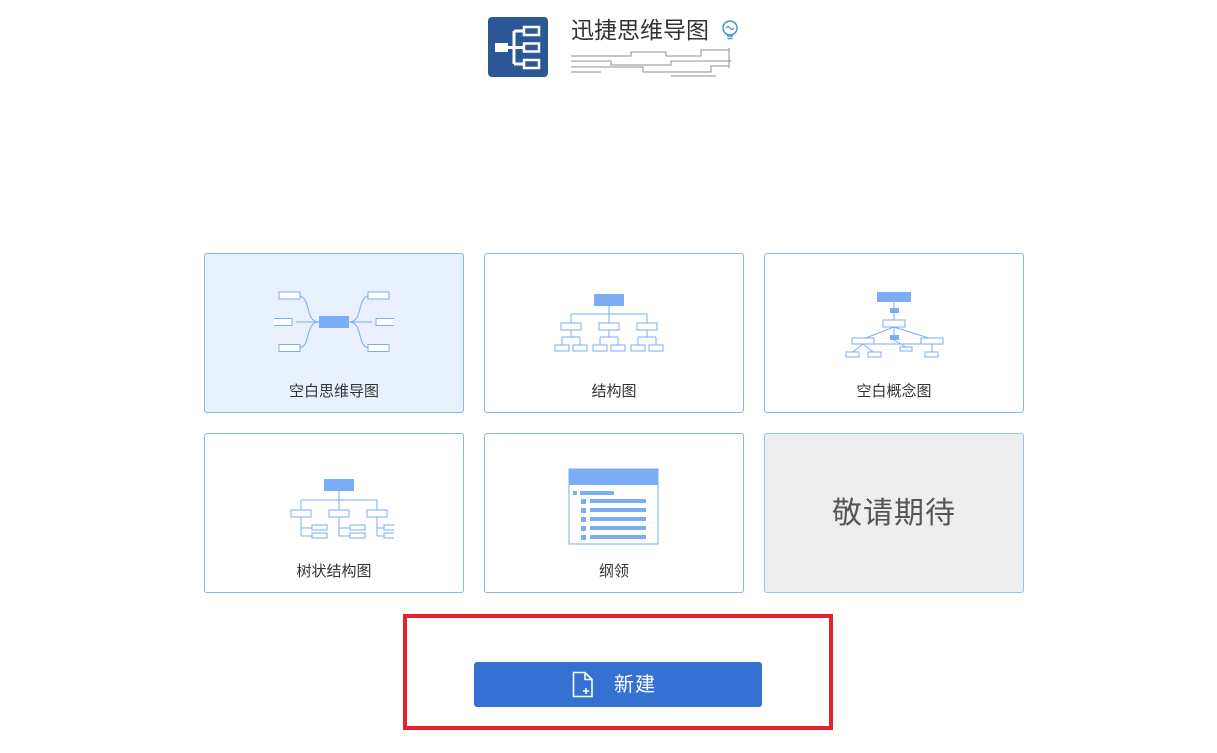 The image size is (1217, 753). I want to click on template-card-org-chart: 结构图, so click(614, 333).